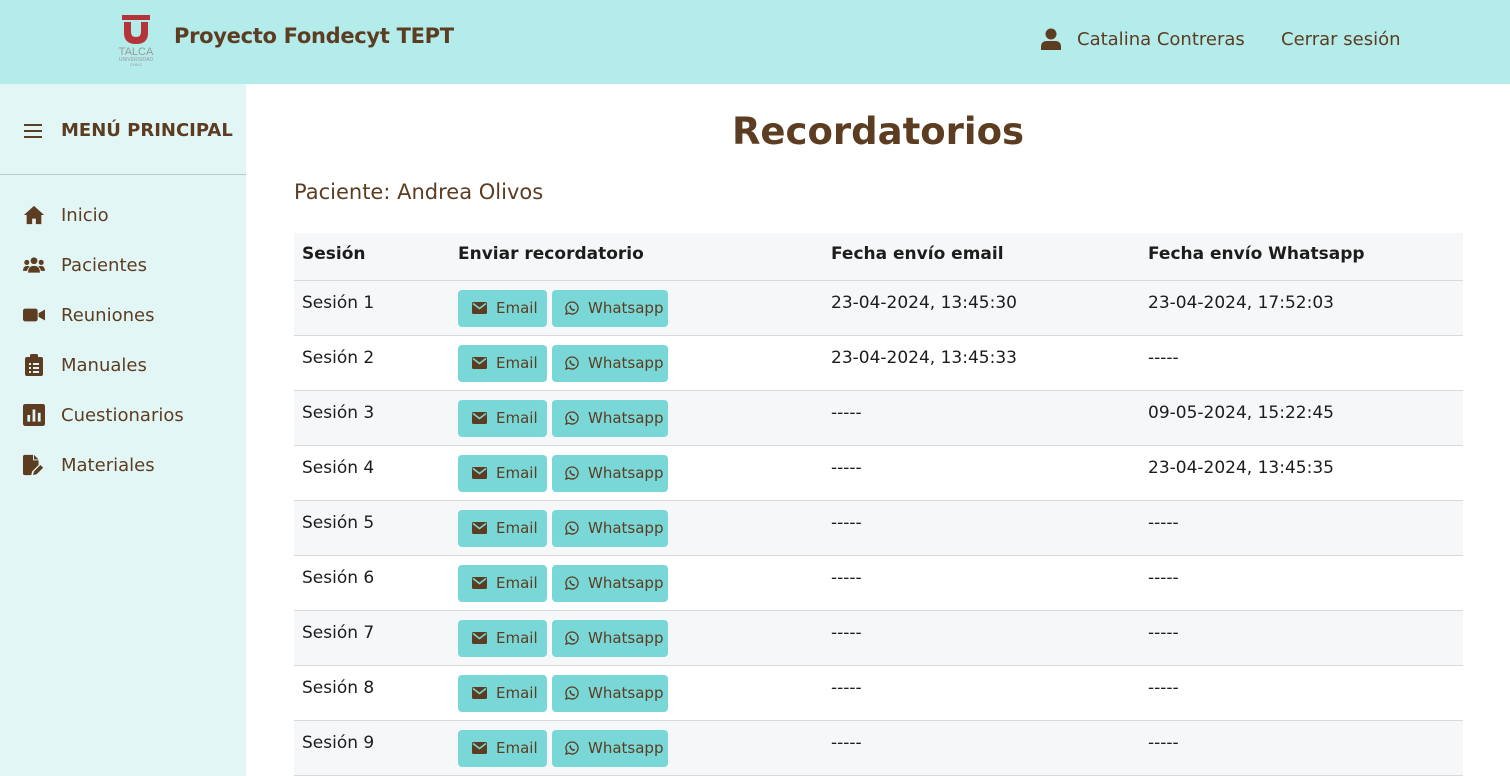  Describe the element at coordinates (123, 174) in the screenshot. I see `menu-divider` at that location.